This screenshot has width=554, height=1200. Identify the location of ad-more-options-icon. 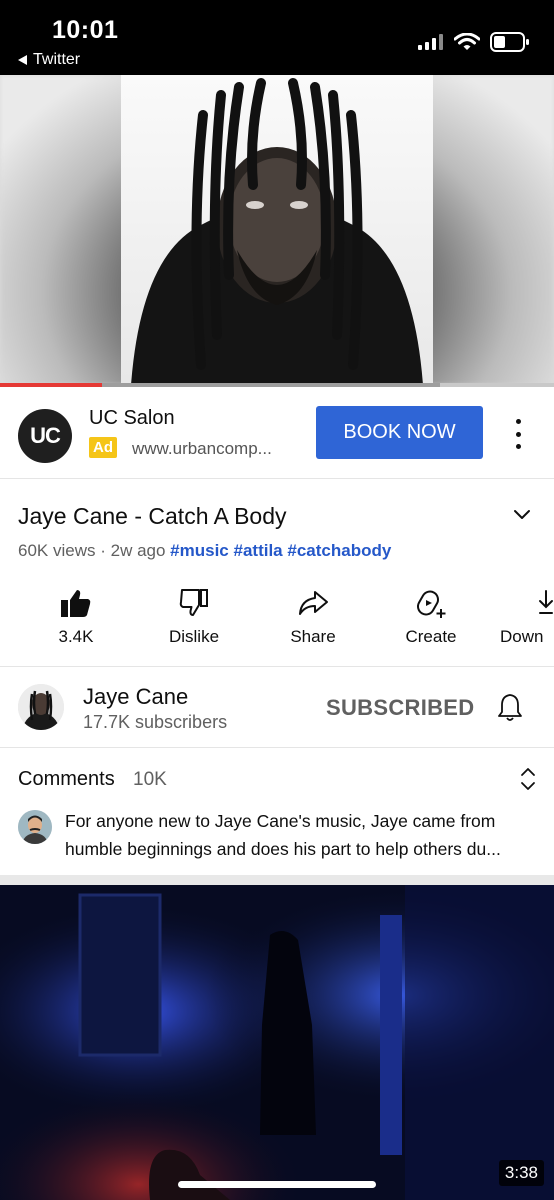
(518, 434).